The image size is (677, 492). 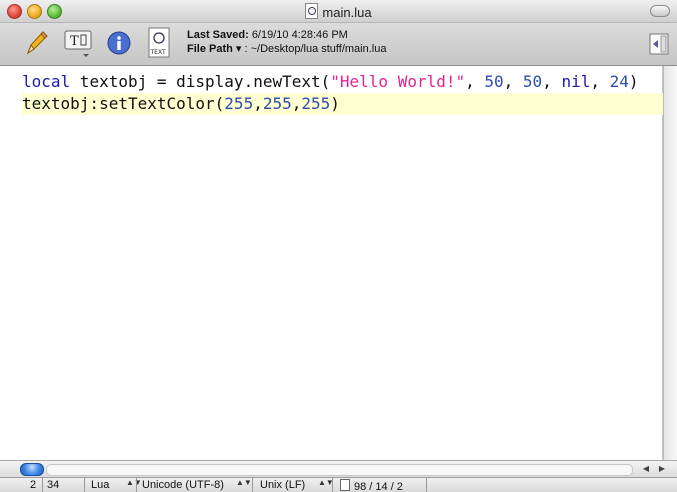 I want to click on code-token: local, so click(x=46, y=81).